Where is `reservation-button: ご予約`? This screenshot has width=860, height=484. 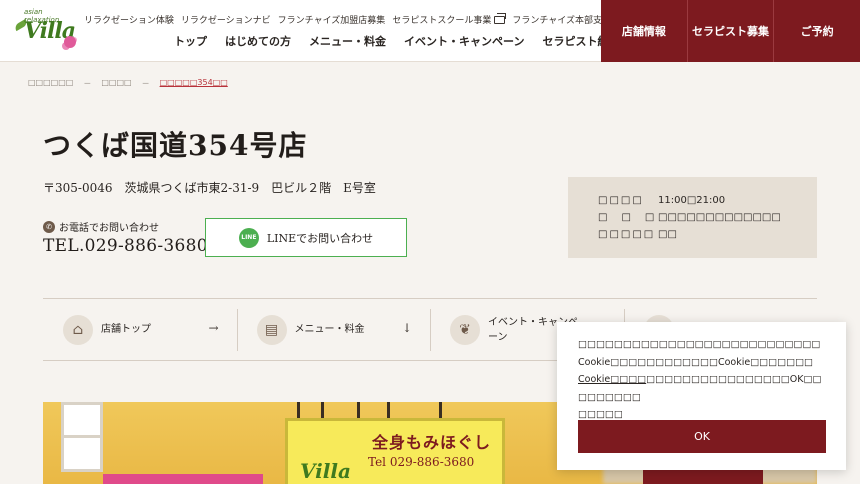 reservation-button: ご予約 is located at coordinates (817, 31).